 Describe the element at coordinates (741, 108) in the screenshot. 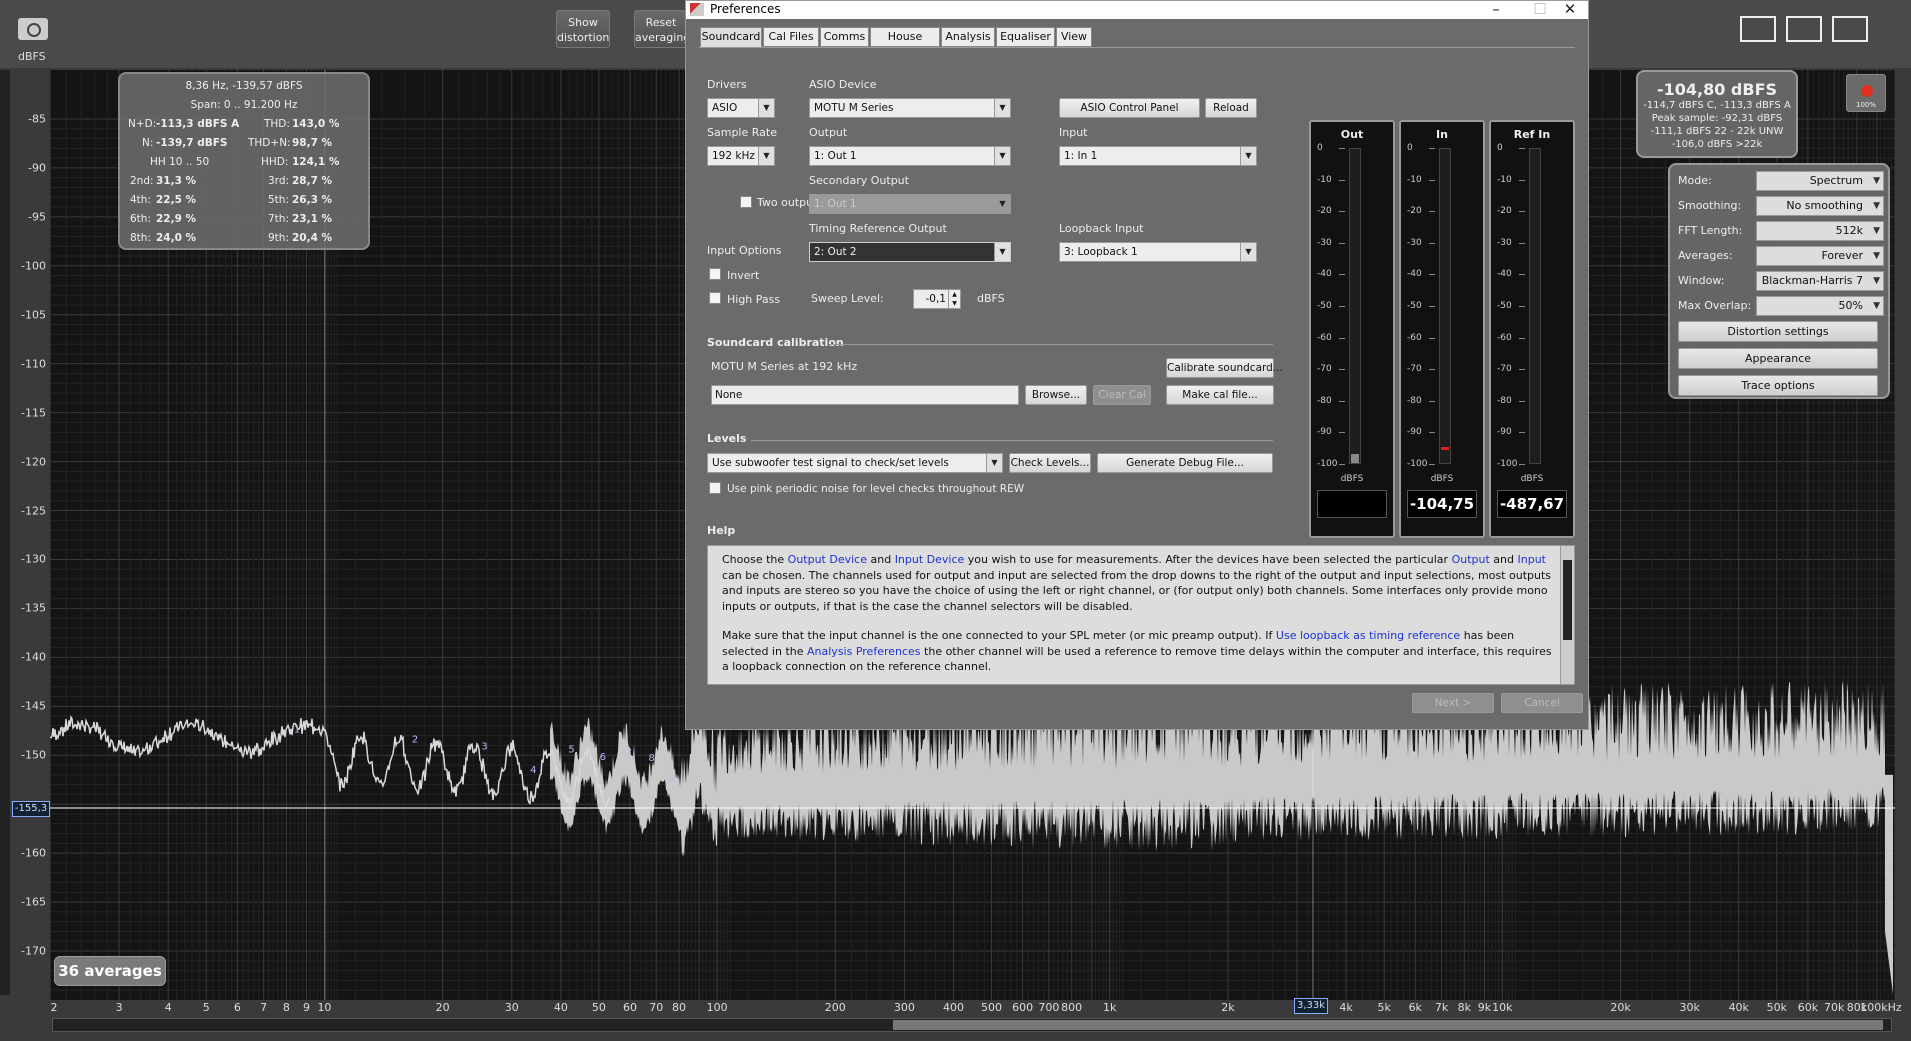

I see `drivers-select: ASIO ▼` at that location.